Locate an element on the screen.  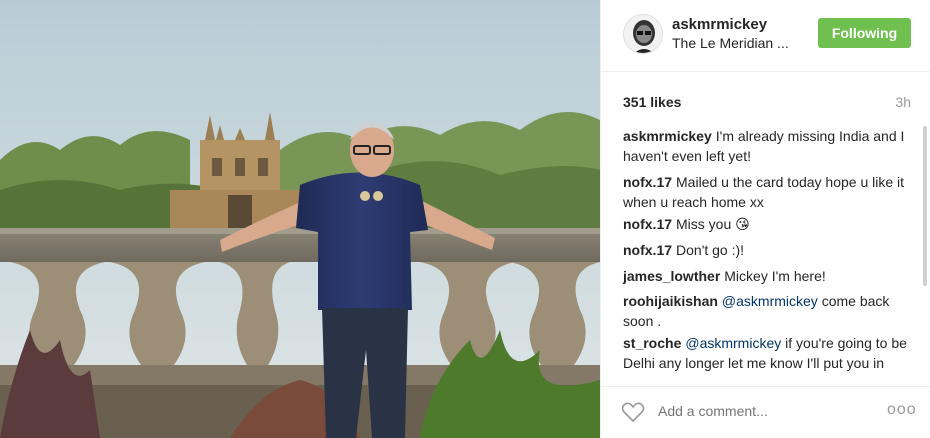
comment: james_lowther Mickey I'm here! is located at coordinates (765, 276).